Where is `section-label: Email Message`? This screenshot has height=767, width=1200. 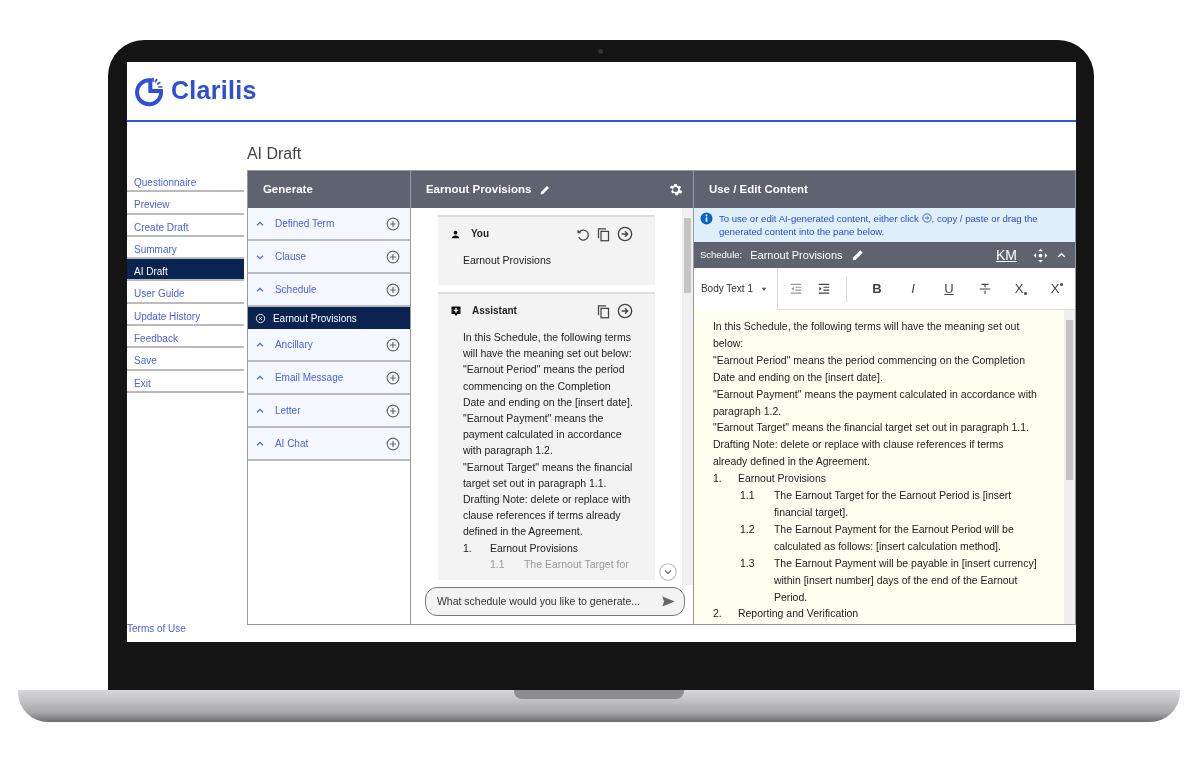 section-label: Email Message is located at coordinates (309, 378).